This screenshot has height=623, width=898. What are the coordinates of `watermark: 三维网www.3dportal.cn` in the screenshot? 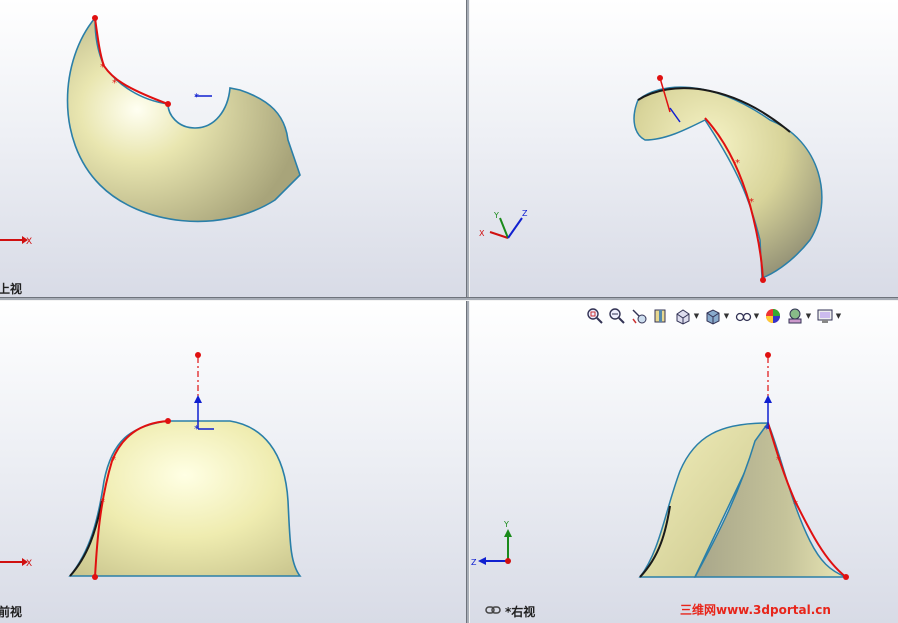 It's located at (755, 610).